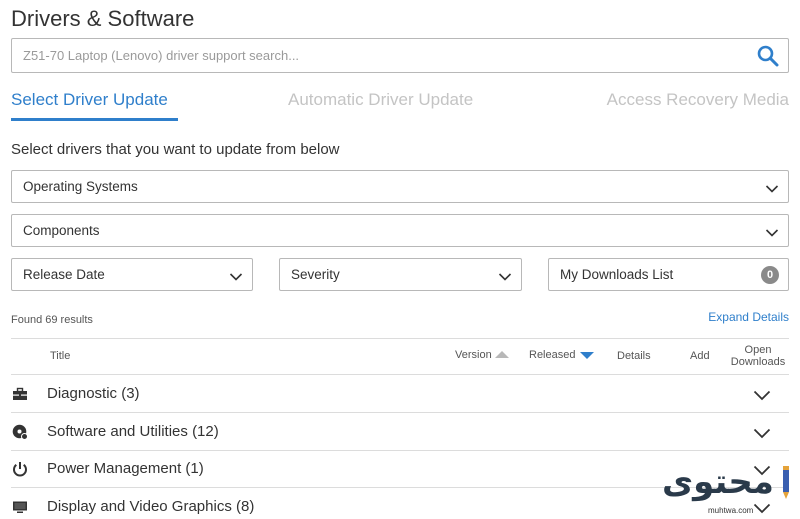 The height and width of the screenshot is (519, 800). I want to click on toolbox-icon, so click(20, 394).